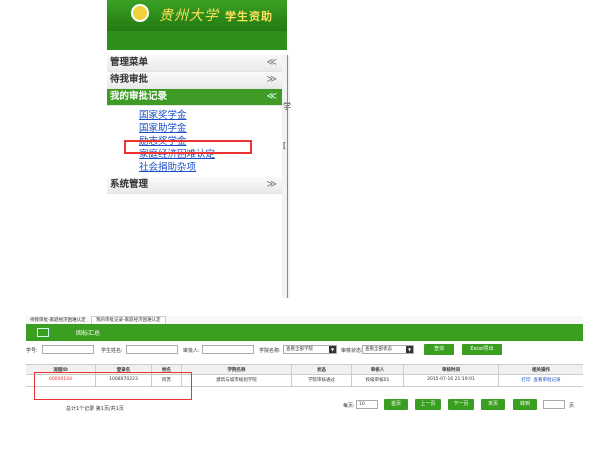 The image size is (605, 456). I want to click on approver-label: 审批人:, so click(191, 351).